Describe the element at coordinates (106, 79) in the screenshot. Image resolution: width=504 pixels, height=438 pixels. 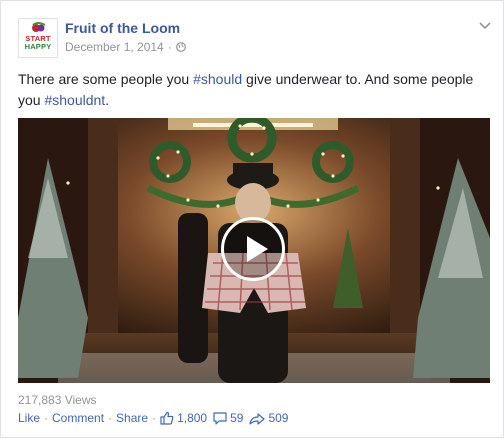
I see `post-text-part: There are some people you` at that location.